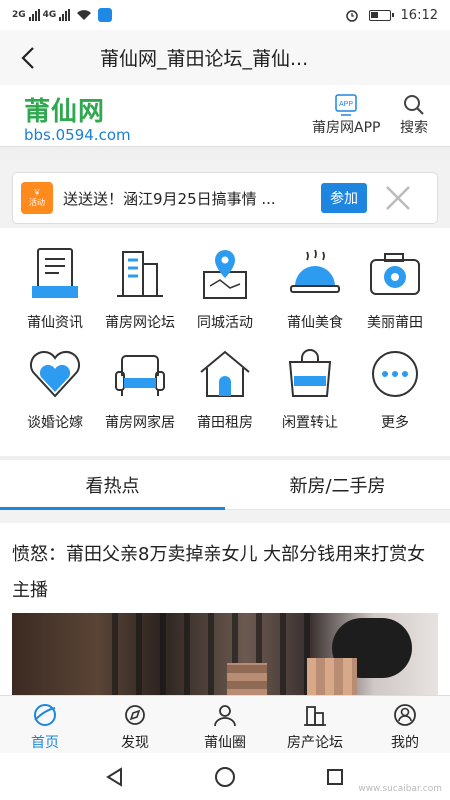  I want to click on grid-item-scenery: 美丽莆田, so click(395, 289).